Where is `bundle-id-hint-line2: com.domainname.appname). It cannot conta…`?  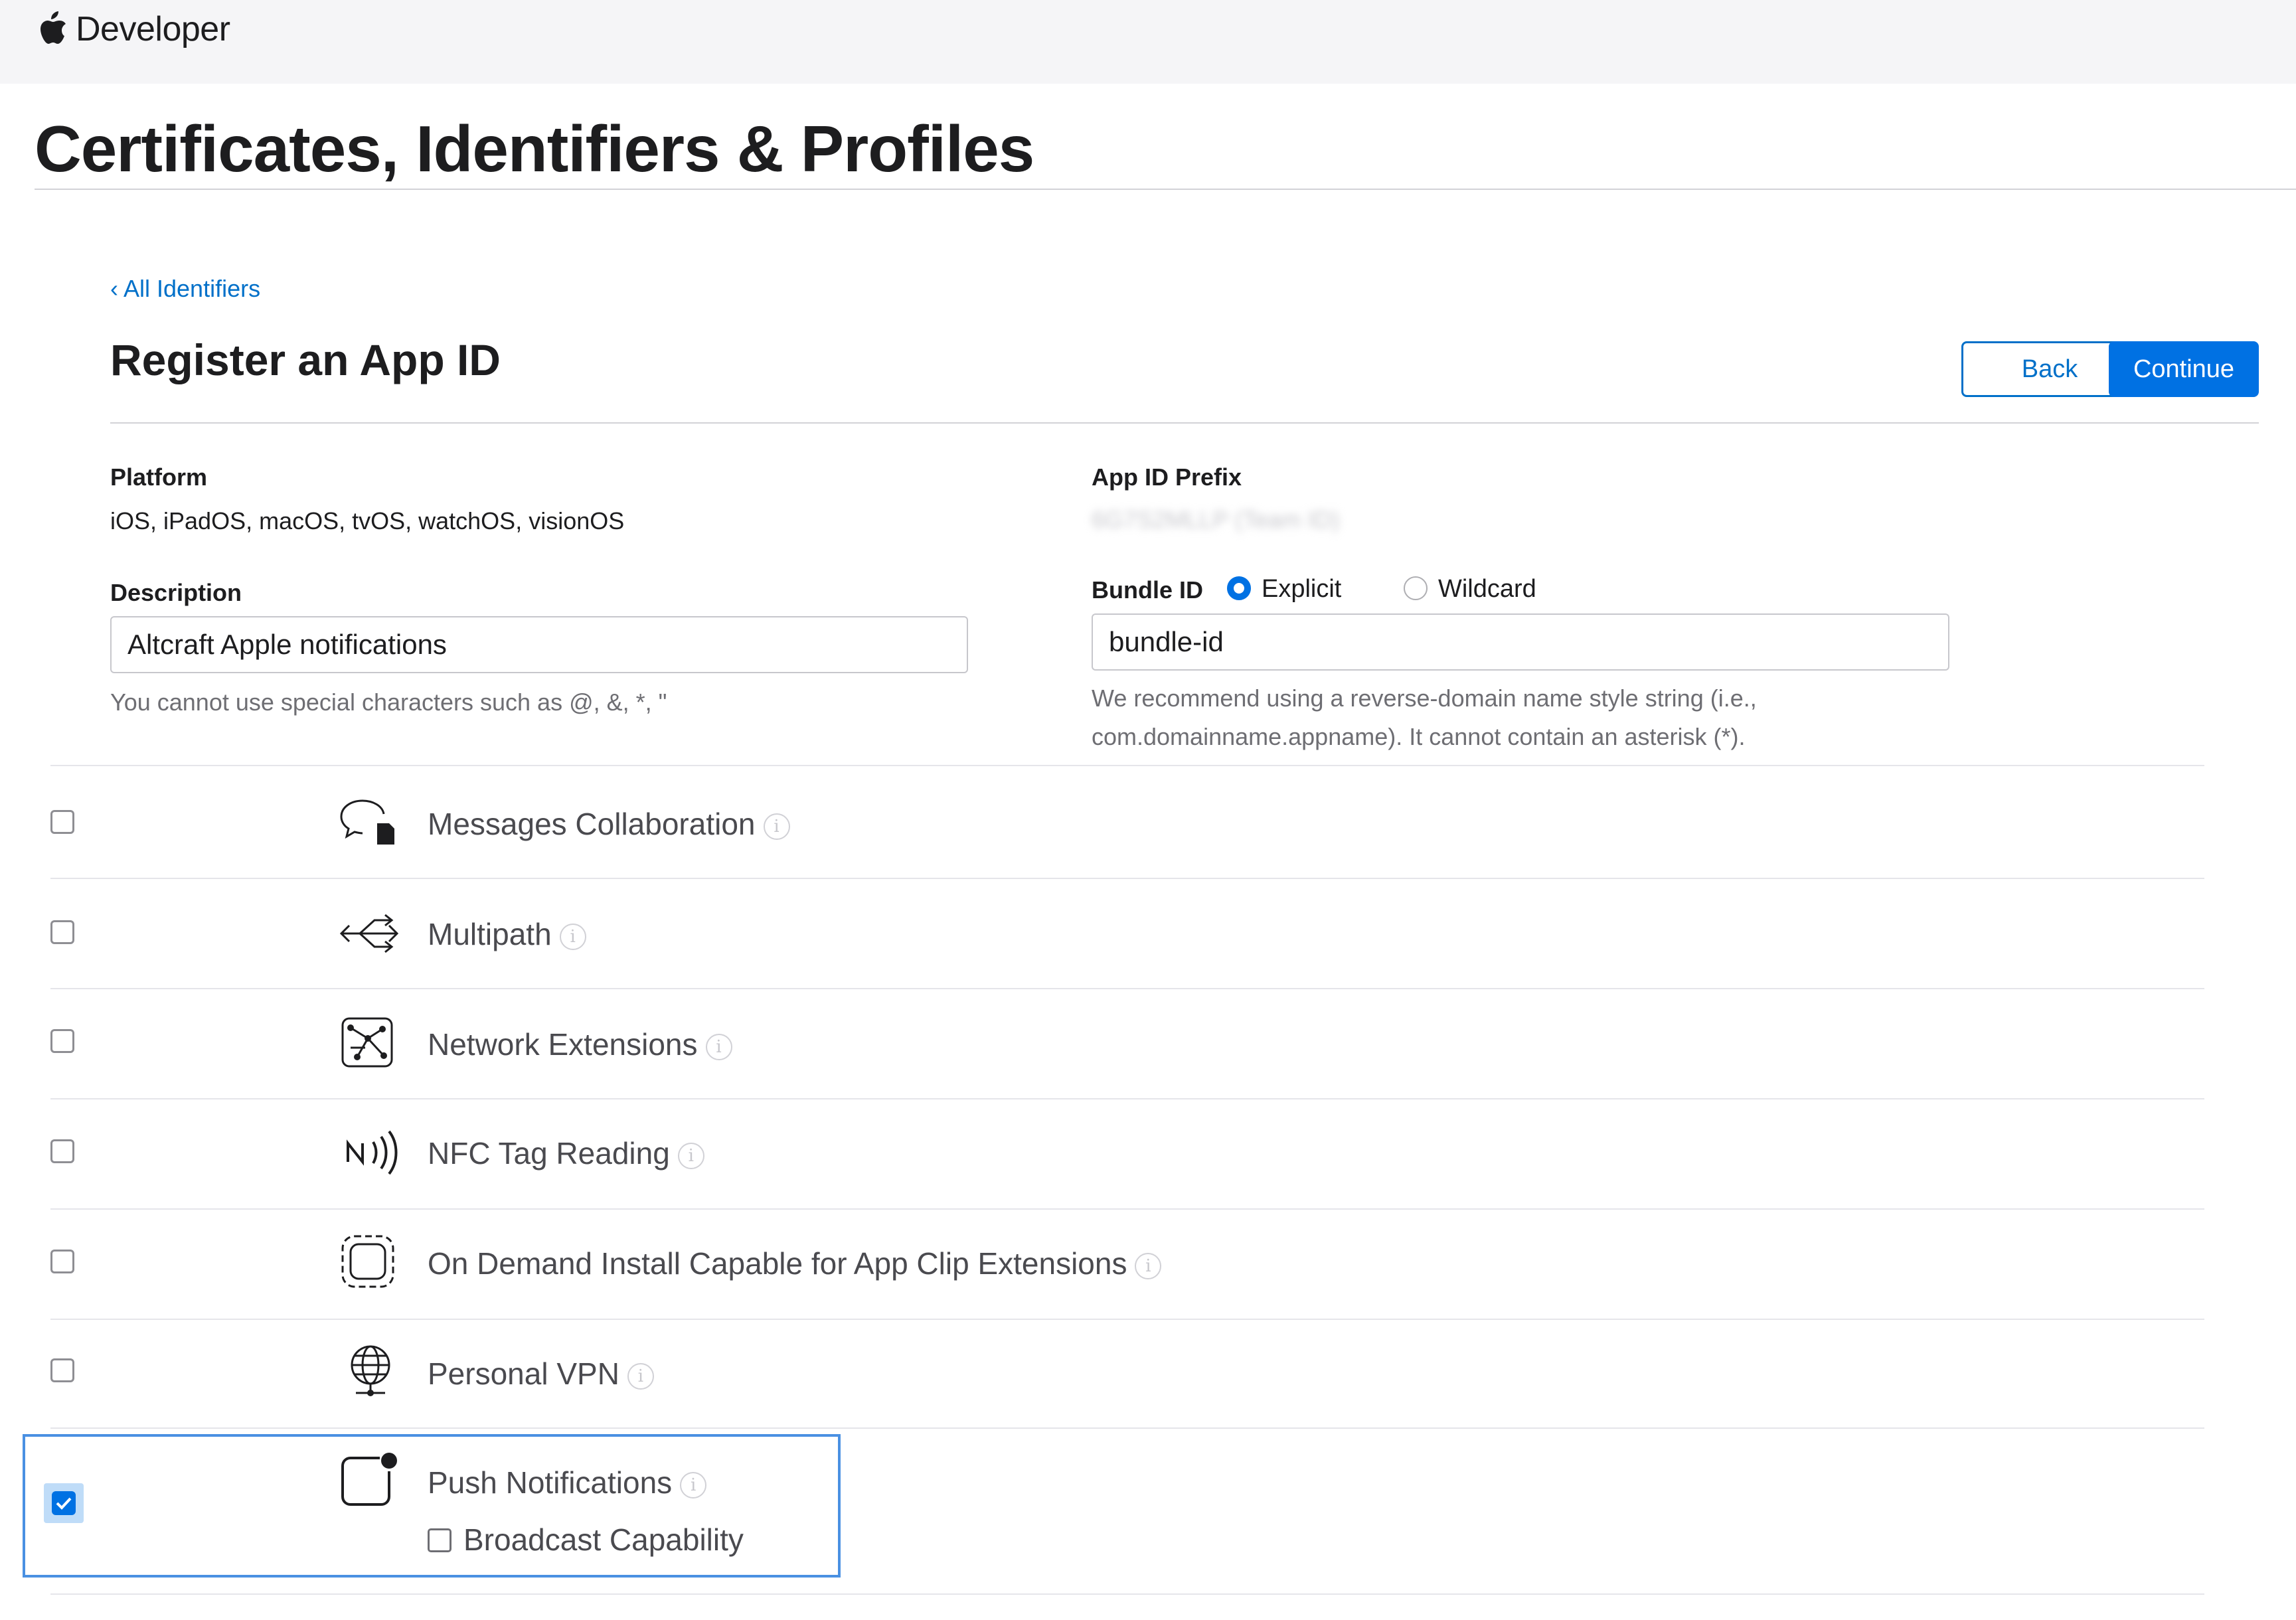 bundle-id-hint-line2: com.domainname.appname). It cannot conta… is located at coordinates (1419, 736).